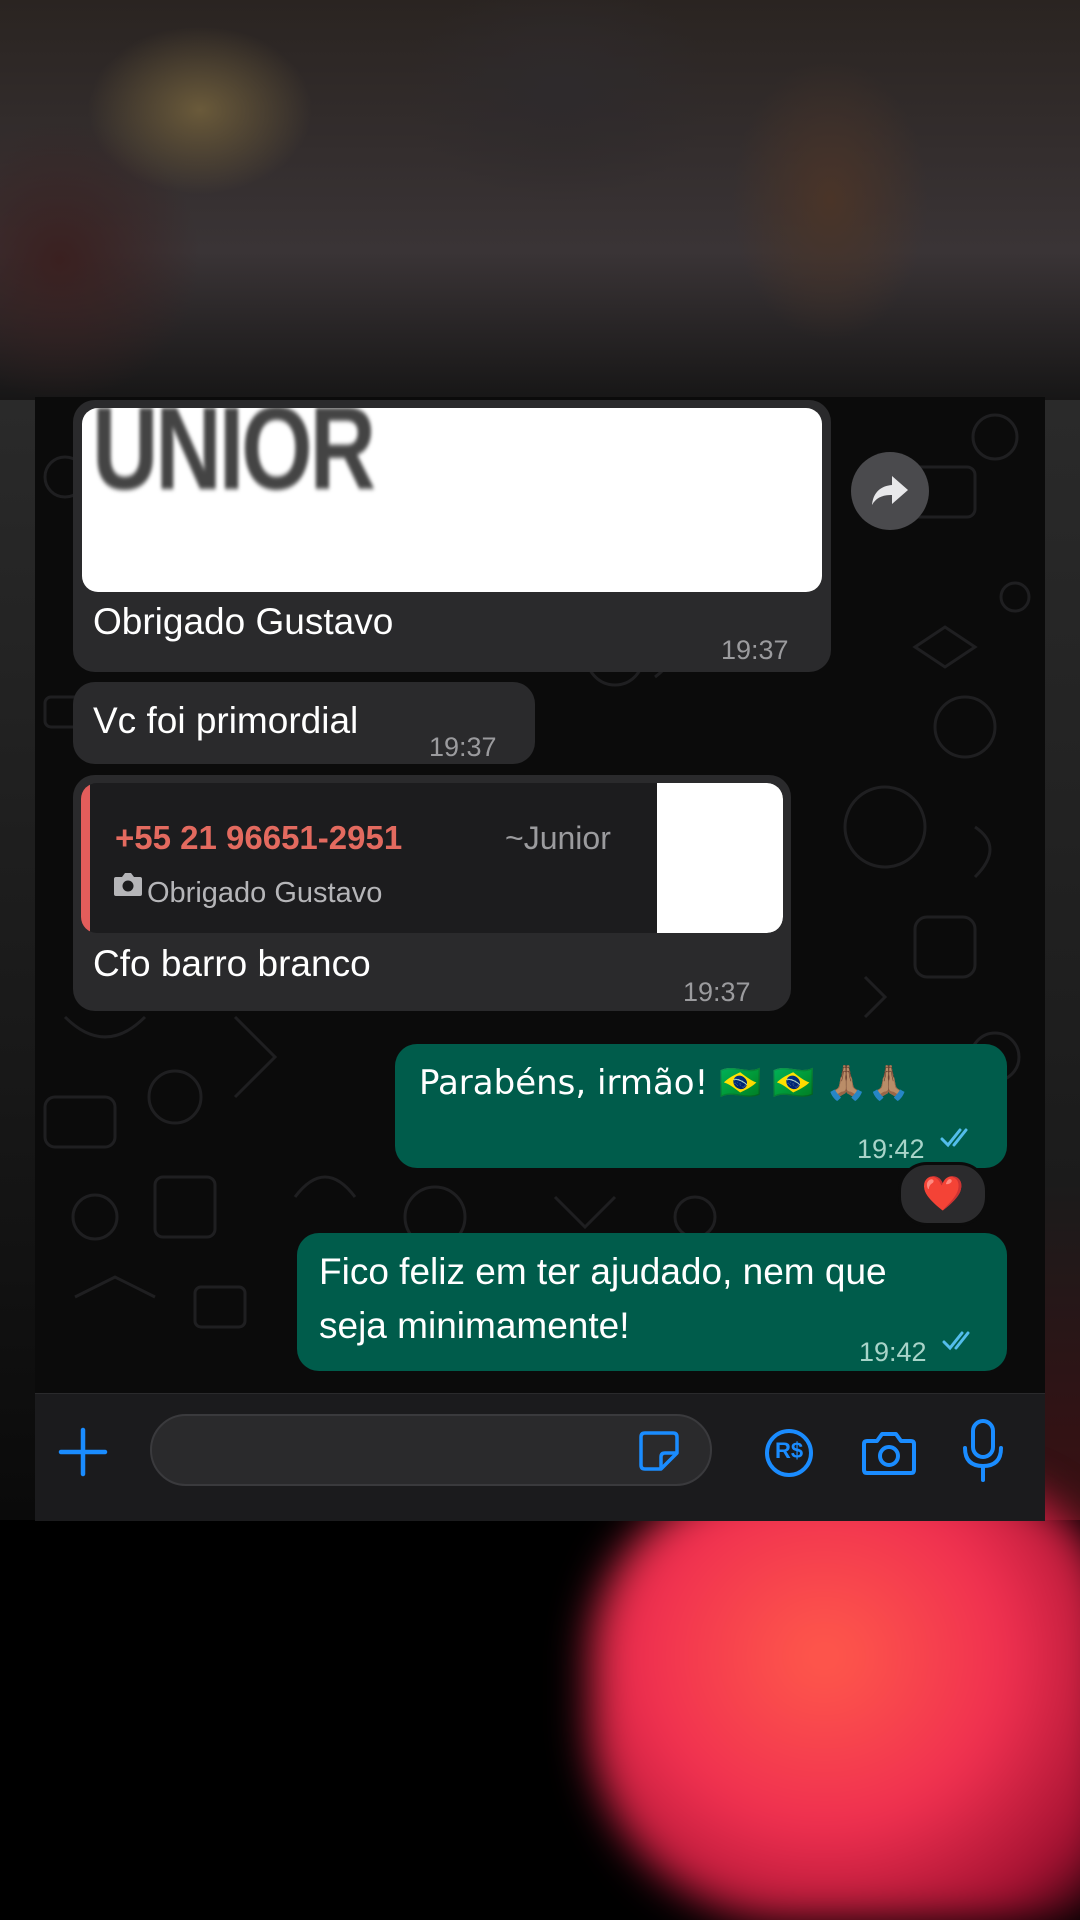 This screenshot has width=1080, height=1920. Describe the element at coordinates (265, 893) in the screenshot. I see `quoted-text: Obrigado Gustavo` at that location.